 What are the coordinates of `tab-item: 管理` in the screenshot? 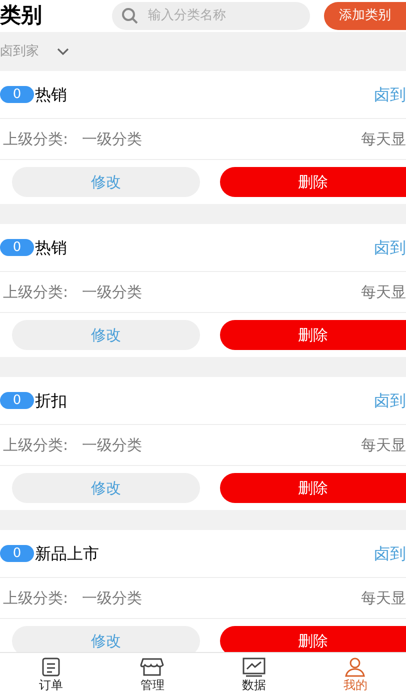 It's located at (152, 673).